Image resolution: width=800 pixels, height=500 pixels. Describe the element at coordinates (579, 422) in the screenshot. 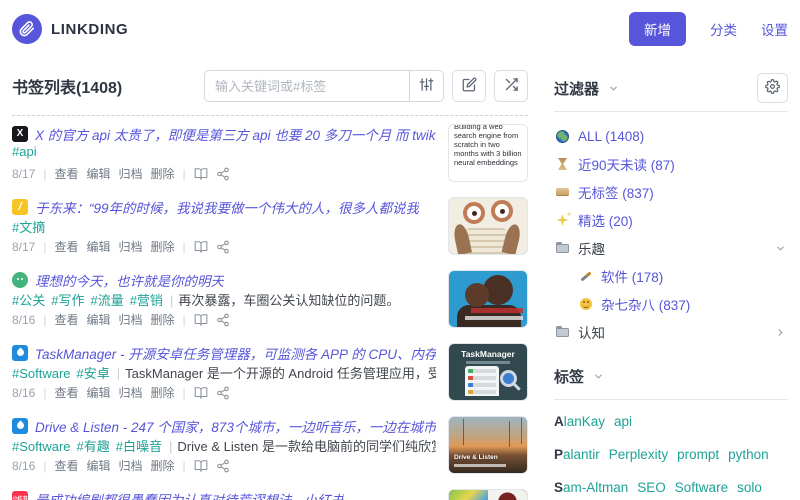

I see `tag-cloud-item: AlanKay` at that location.